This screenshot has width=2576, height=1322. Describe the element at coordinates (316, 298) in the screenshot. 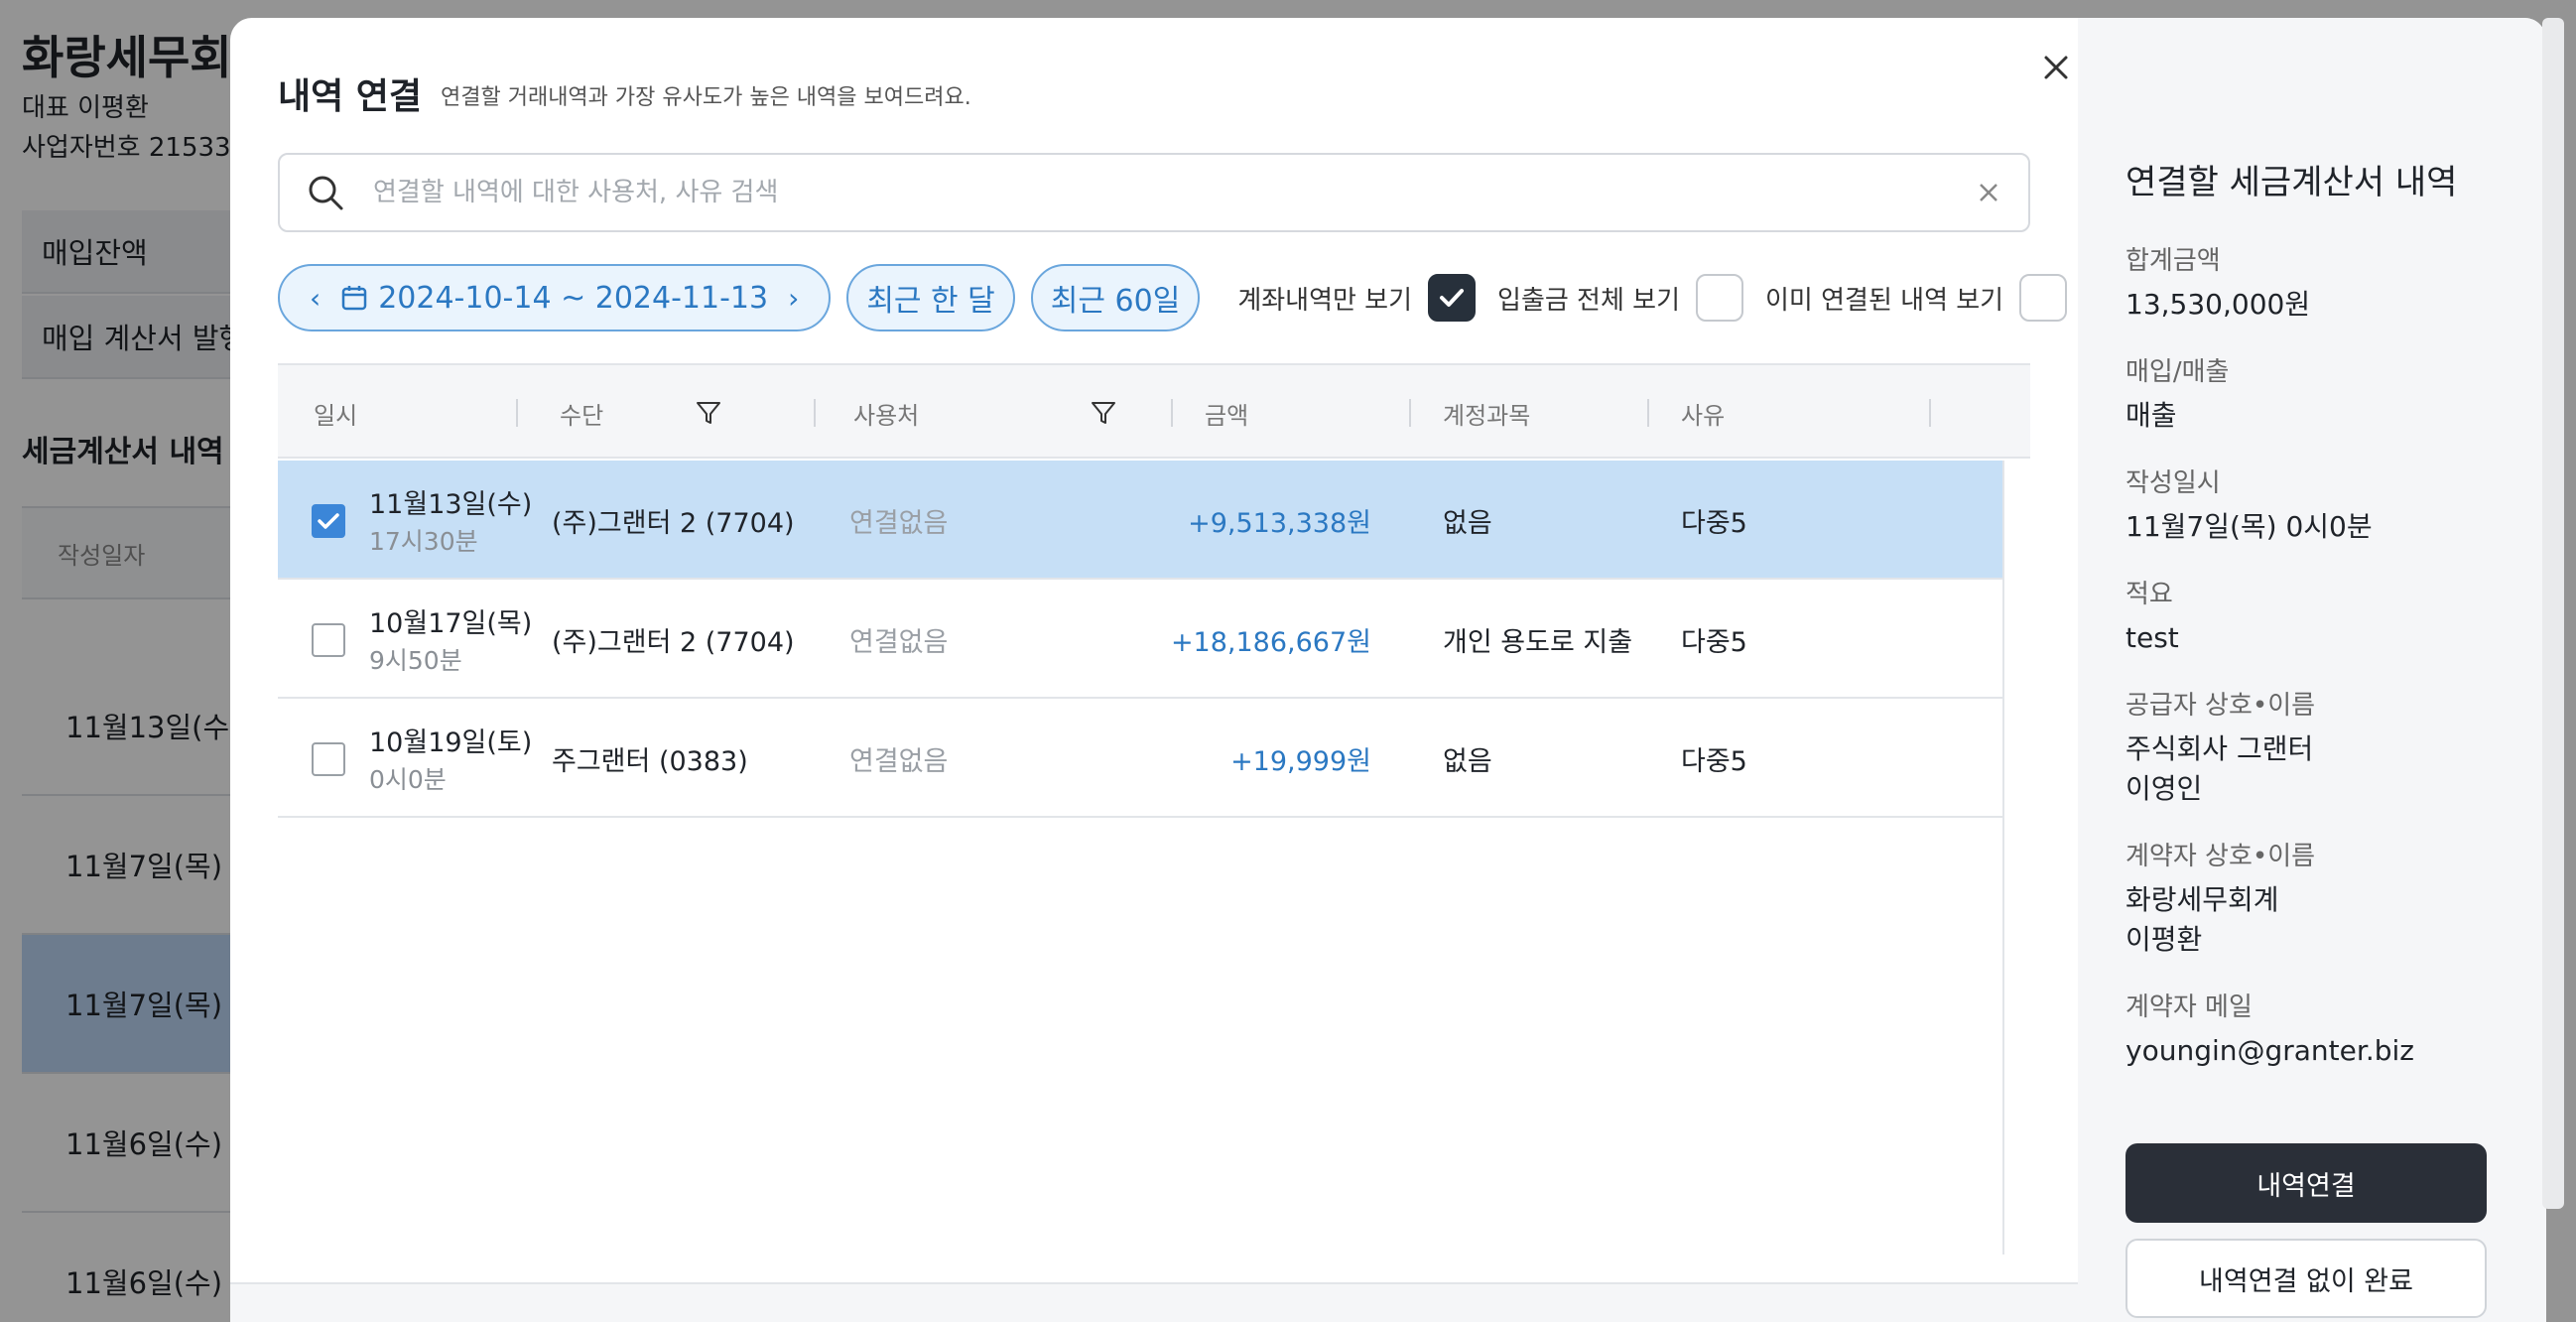

I see `chevron-left-icon: ‹` at that location.